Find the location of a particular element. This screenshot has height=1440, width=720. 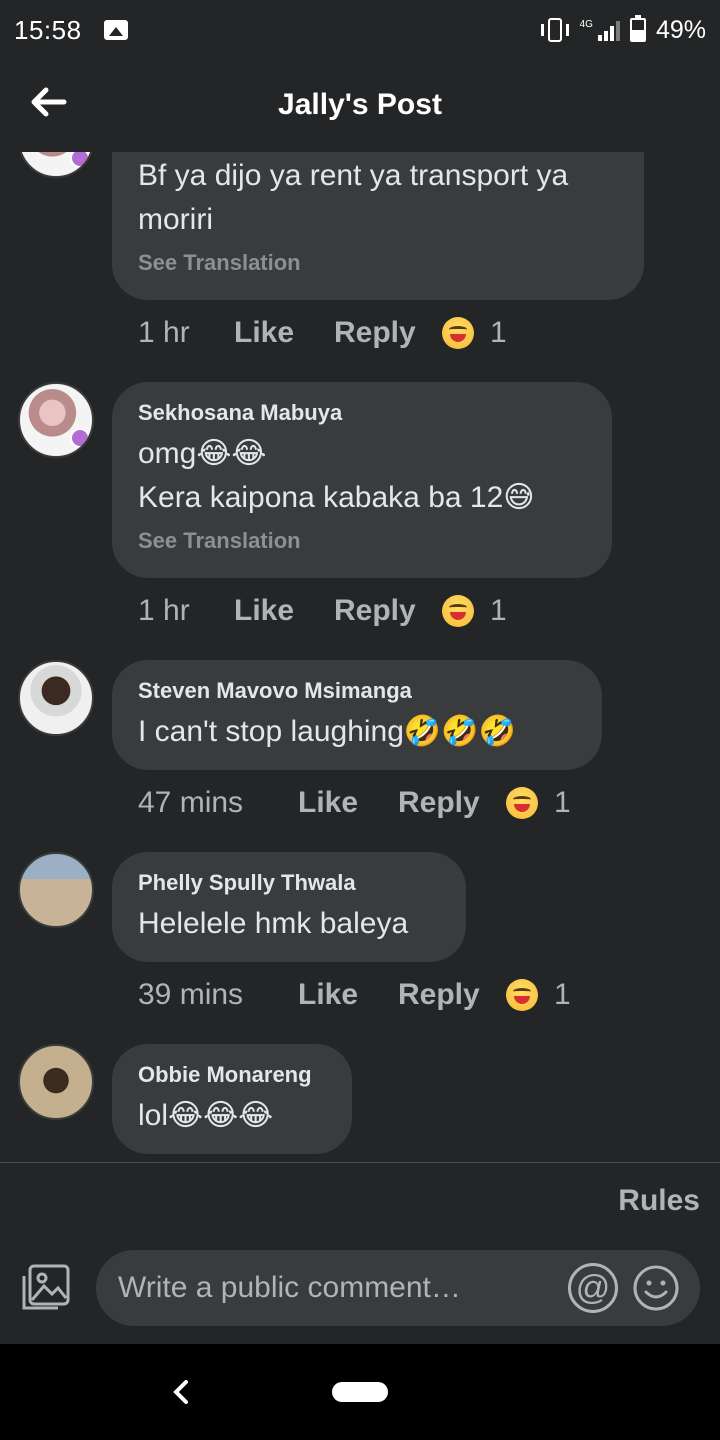

system-nav-bar is located at coordinates (360, 1392).